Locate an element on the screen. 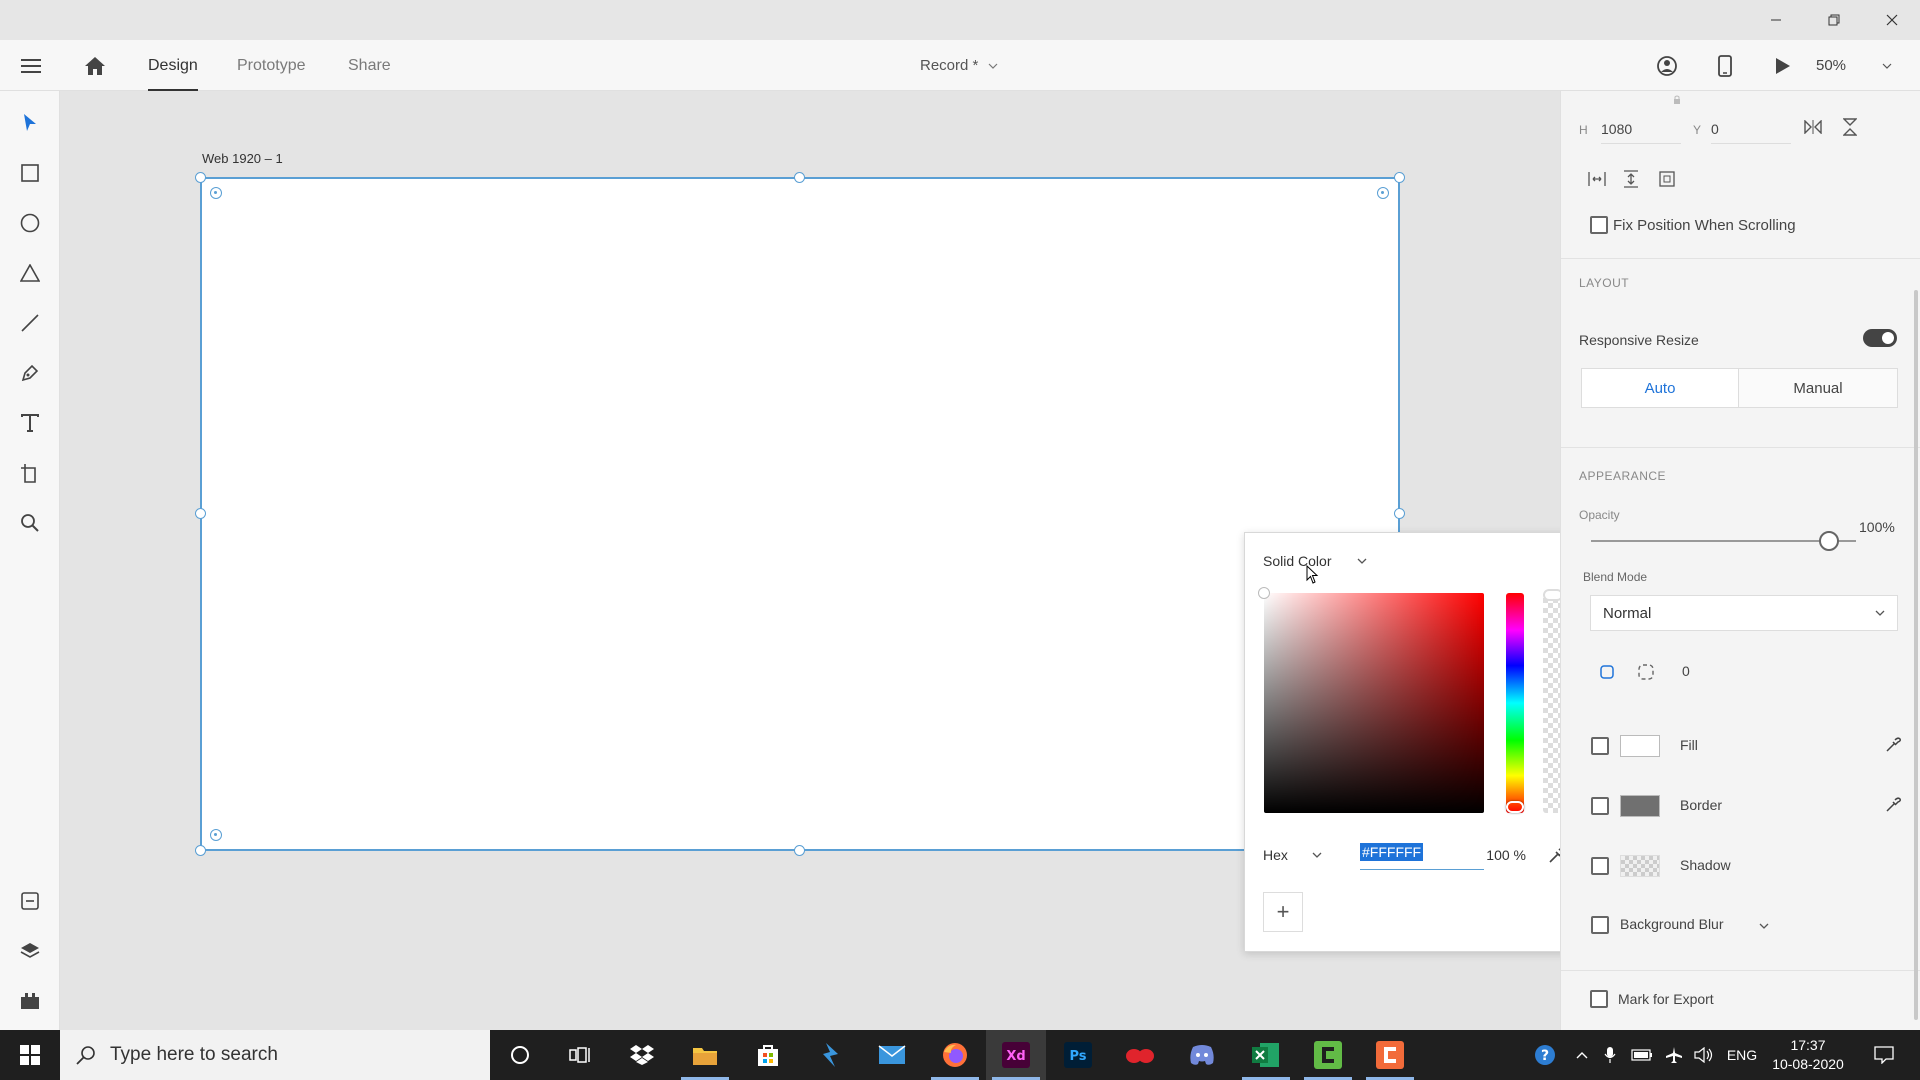 This screenshot has height=1080, width=1920. fix-position-checkbox is located at coordinates (1599, 225).